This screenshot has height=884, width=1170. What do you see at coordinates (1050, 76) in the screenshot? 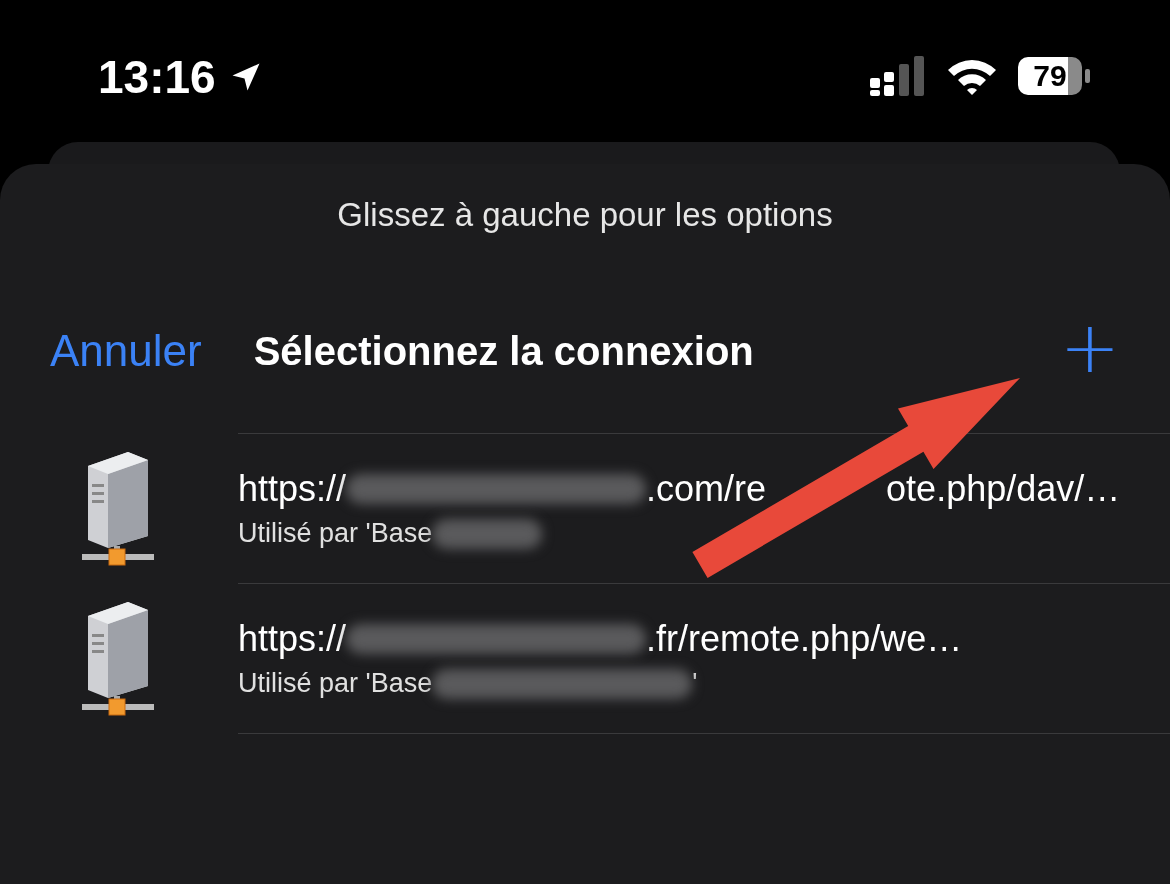
I see `battery-indicator: 79` at bounding box center [1050, 76].